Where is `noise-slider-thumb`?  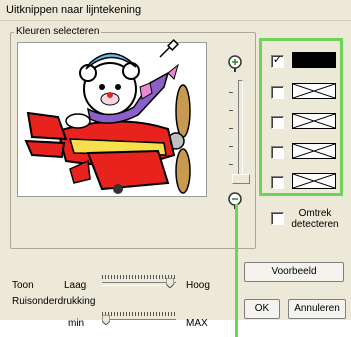 noise-slider-thumb is located at coordinates (106, 320).